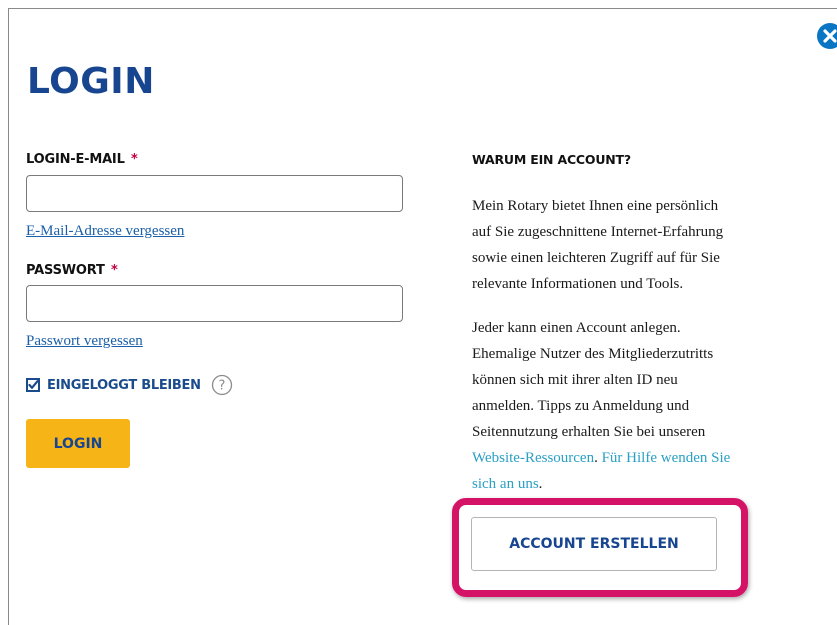 The width and height of the screenshot is (837, 625). Describe the element at coordinates (84, 341) in the screenshot. I see `forgot-password-link: Passwort vergessen` at that location.